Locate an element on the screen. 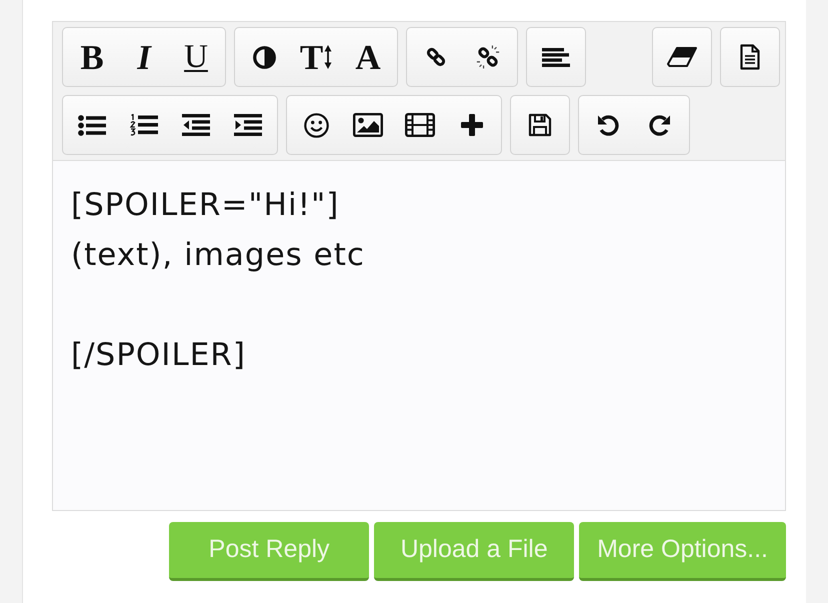  smiley-icon is located at coordinates (316, 125).